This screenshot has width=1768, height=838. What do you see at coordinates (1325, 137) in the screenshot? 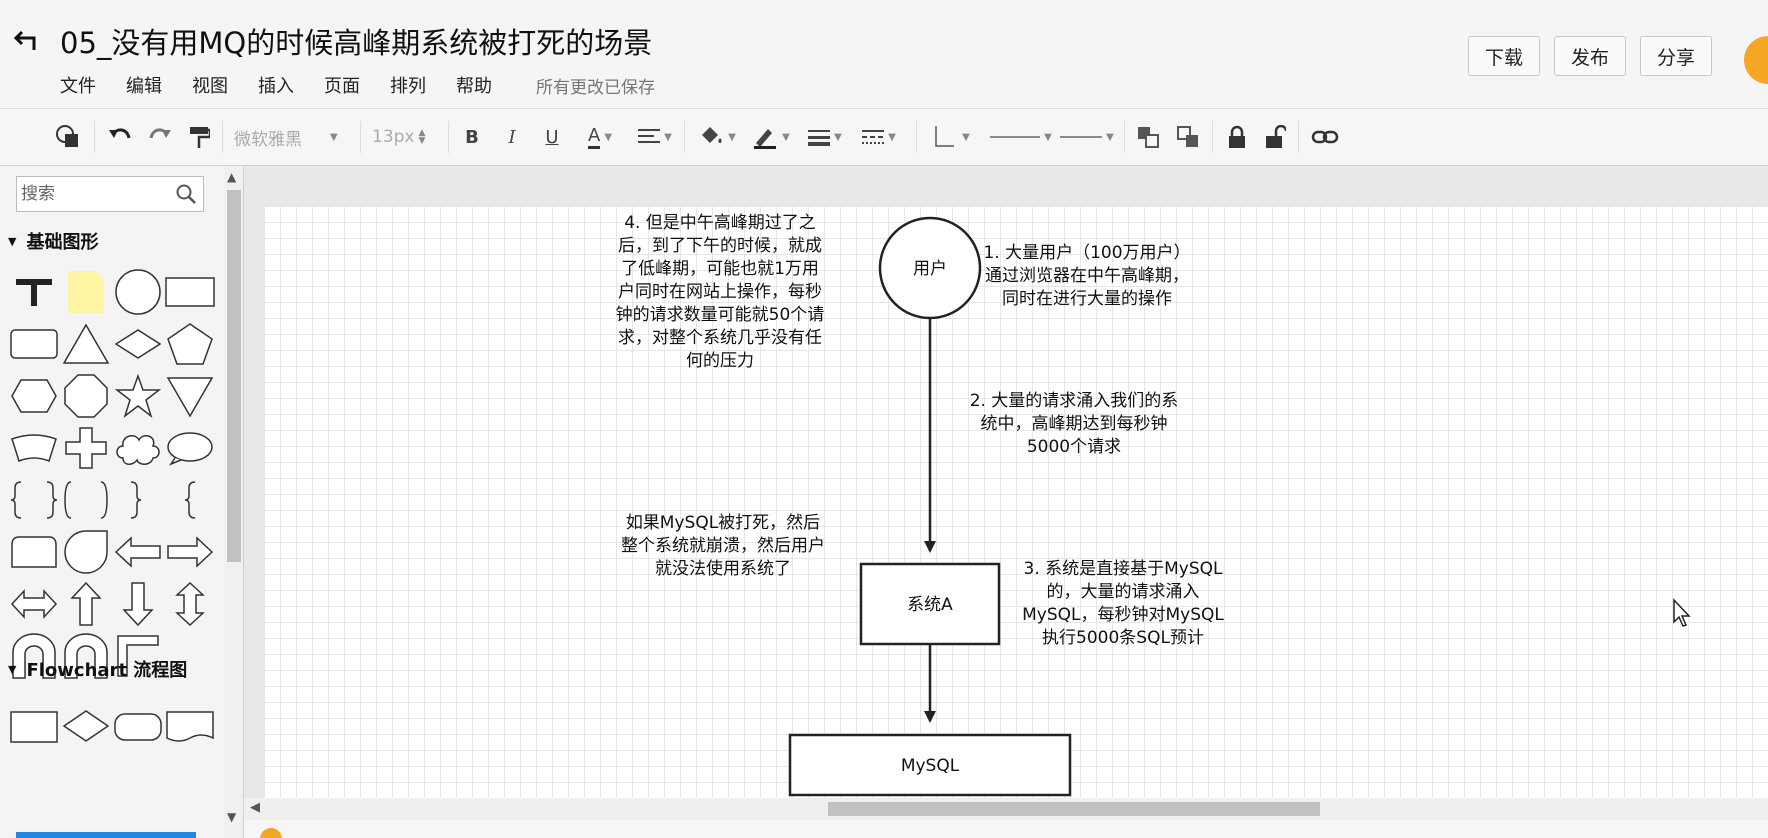
I see `link-icon` at bounding box center [1325, 137].